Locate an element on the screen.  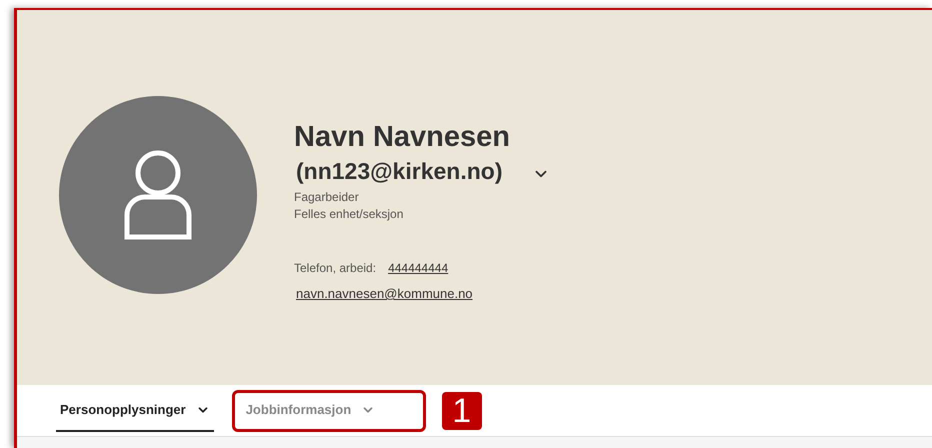
tab: Personopplysninger is located at coordinates (135, 411).